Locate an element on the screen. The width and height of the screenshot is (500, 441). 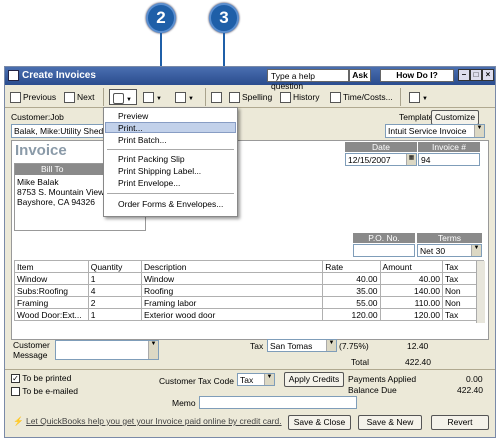
to-be-emailed-label: To be e-mailed is located at coordinates (50, 391).